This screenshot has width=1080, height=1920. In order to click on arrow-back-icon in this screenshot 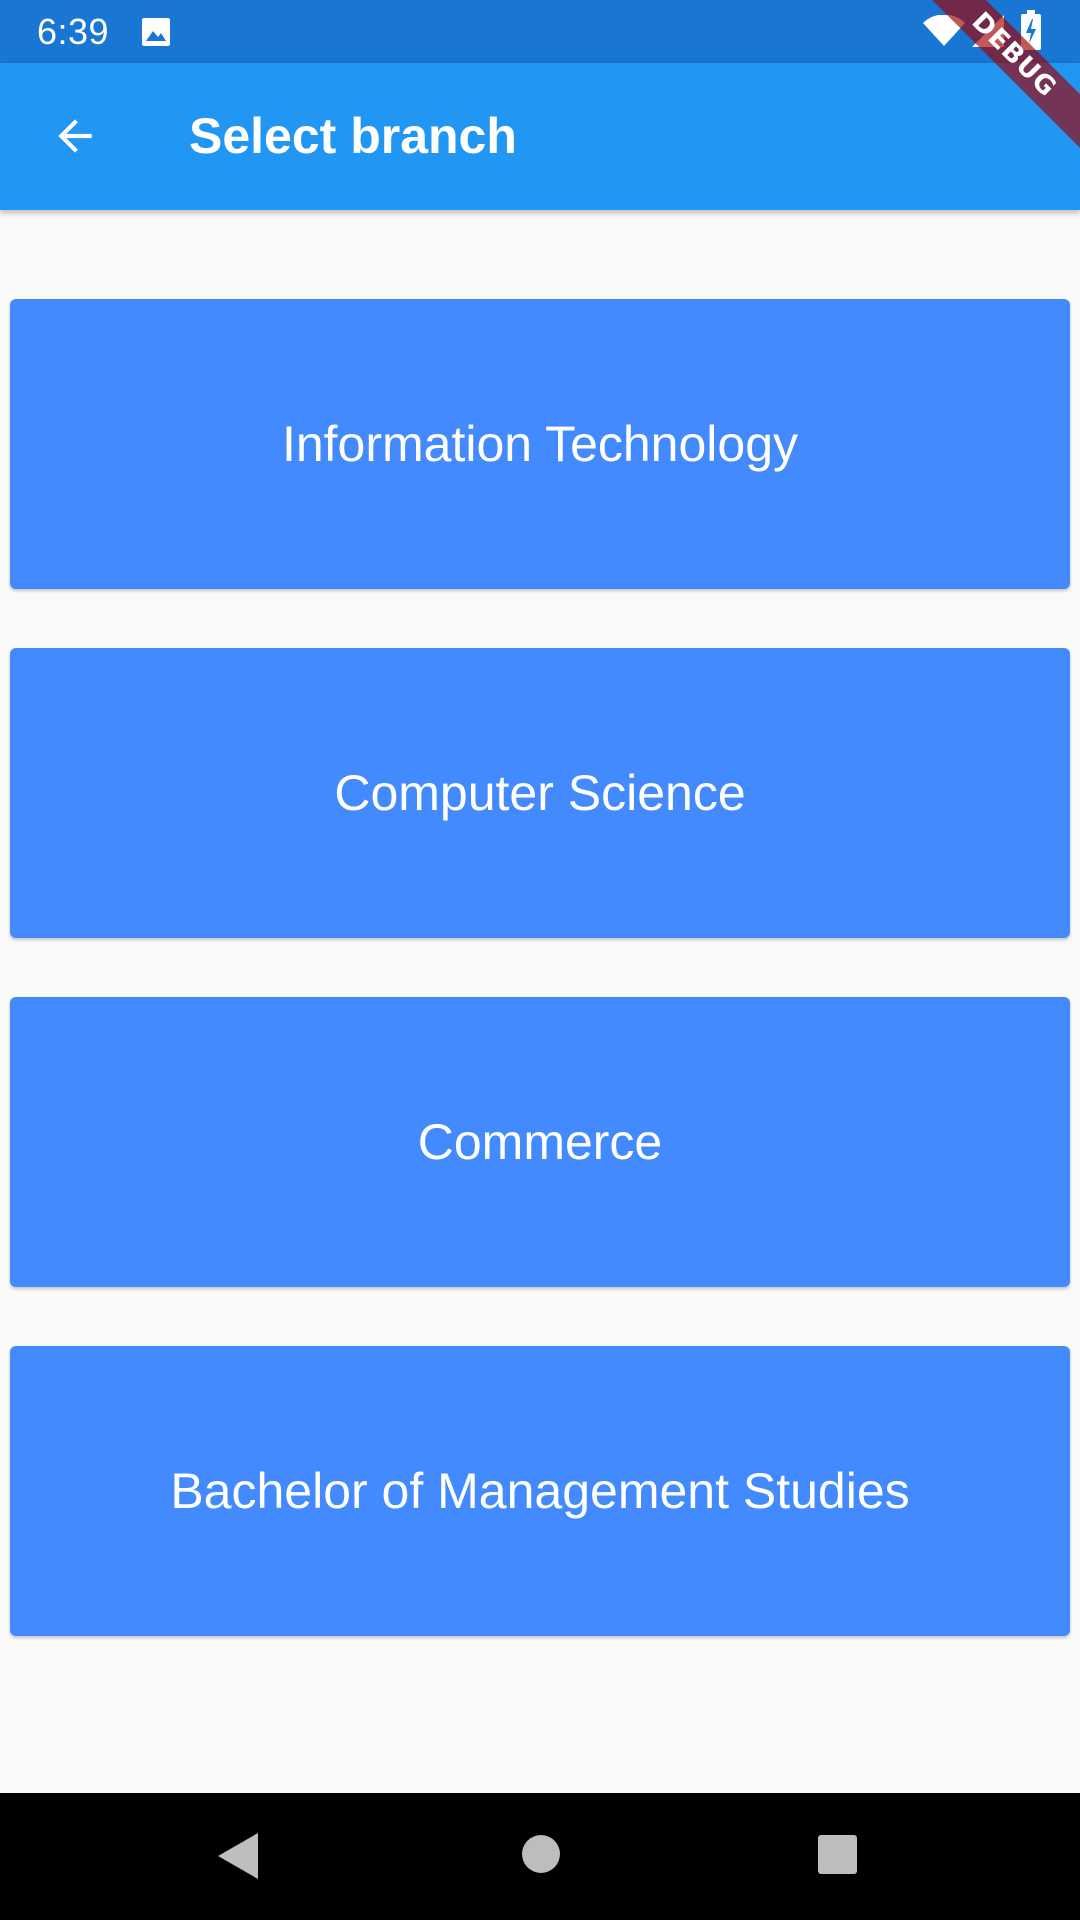, I will do `click(75, 136)`.